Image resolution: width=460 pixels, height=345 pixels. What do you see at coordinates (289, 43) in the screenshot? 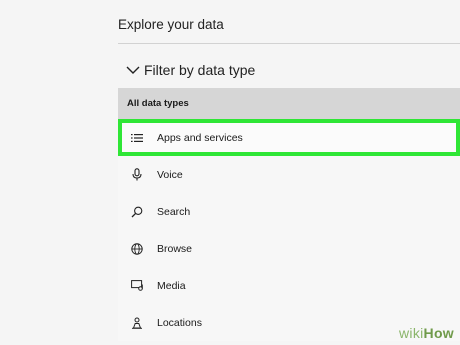
I see `divider` at bounding box center [289, 43].